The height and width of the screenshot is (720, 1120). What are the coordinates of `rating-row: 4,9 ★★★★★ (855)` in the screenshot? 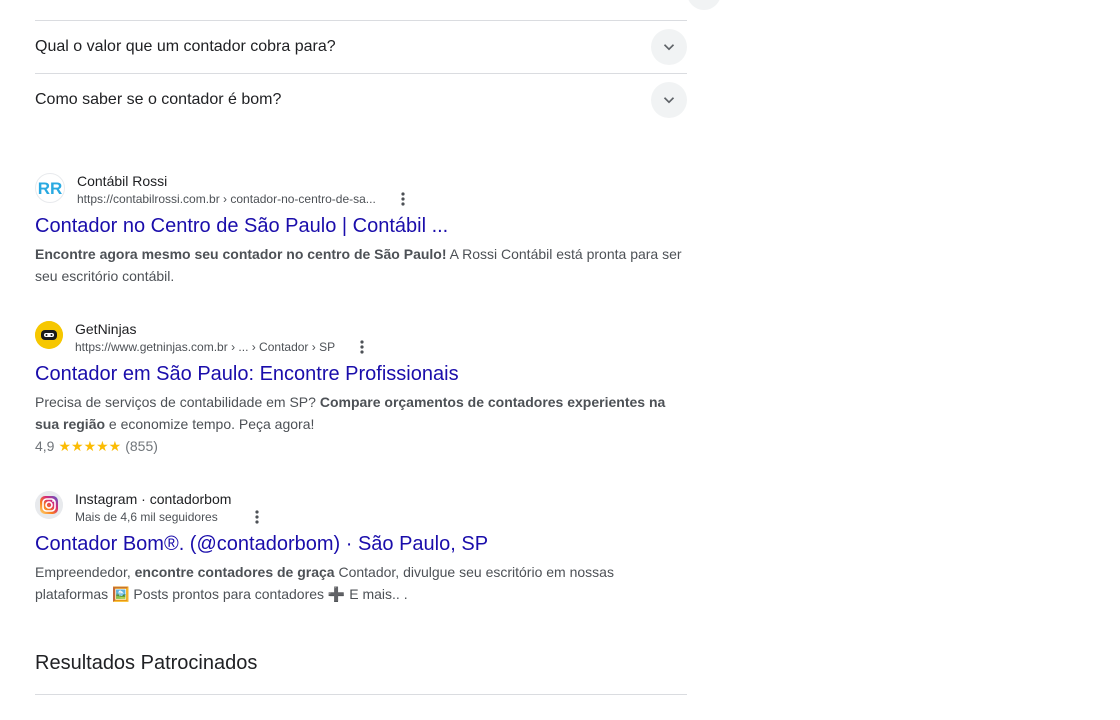 It's located at (361, 446).